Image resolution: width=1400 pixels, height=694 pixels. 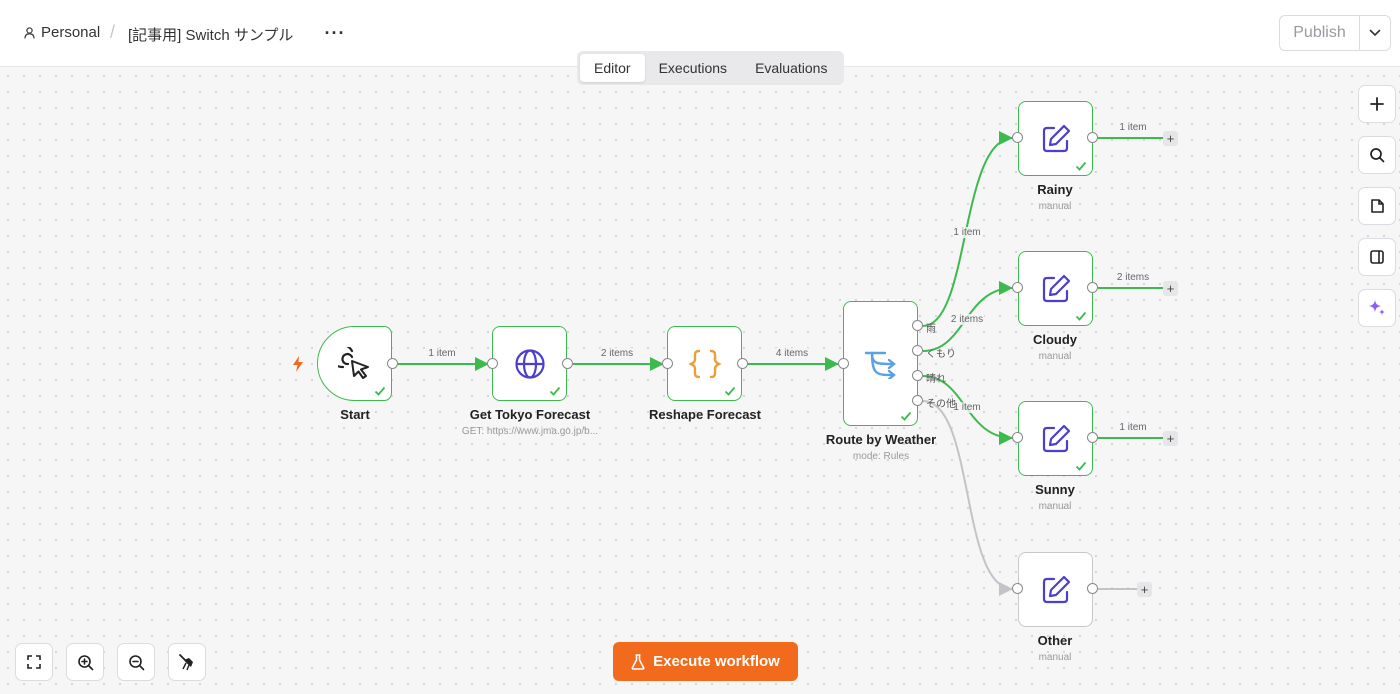 I want to click on more-options-button: ···, so click(x=335, y=33).